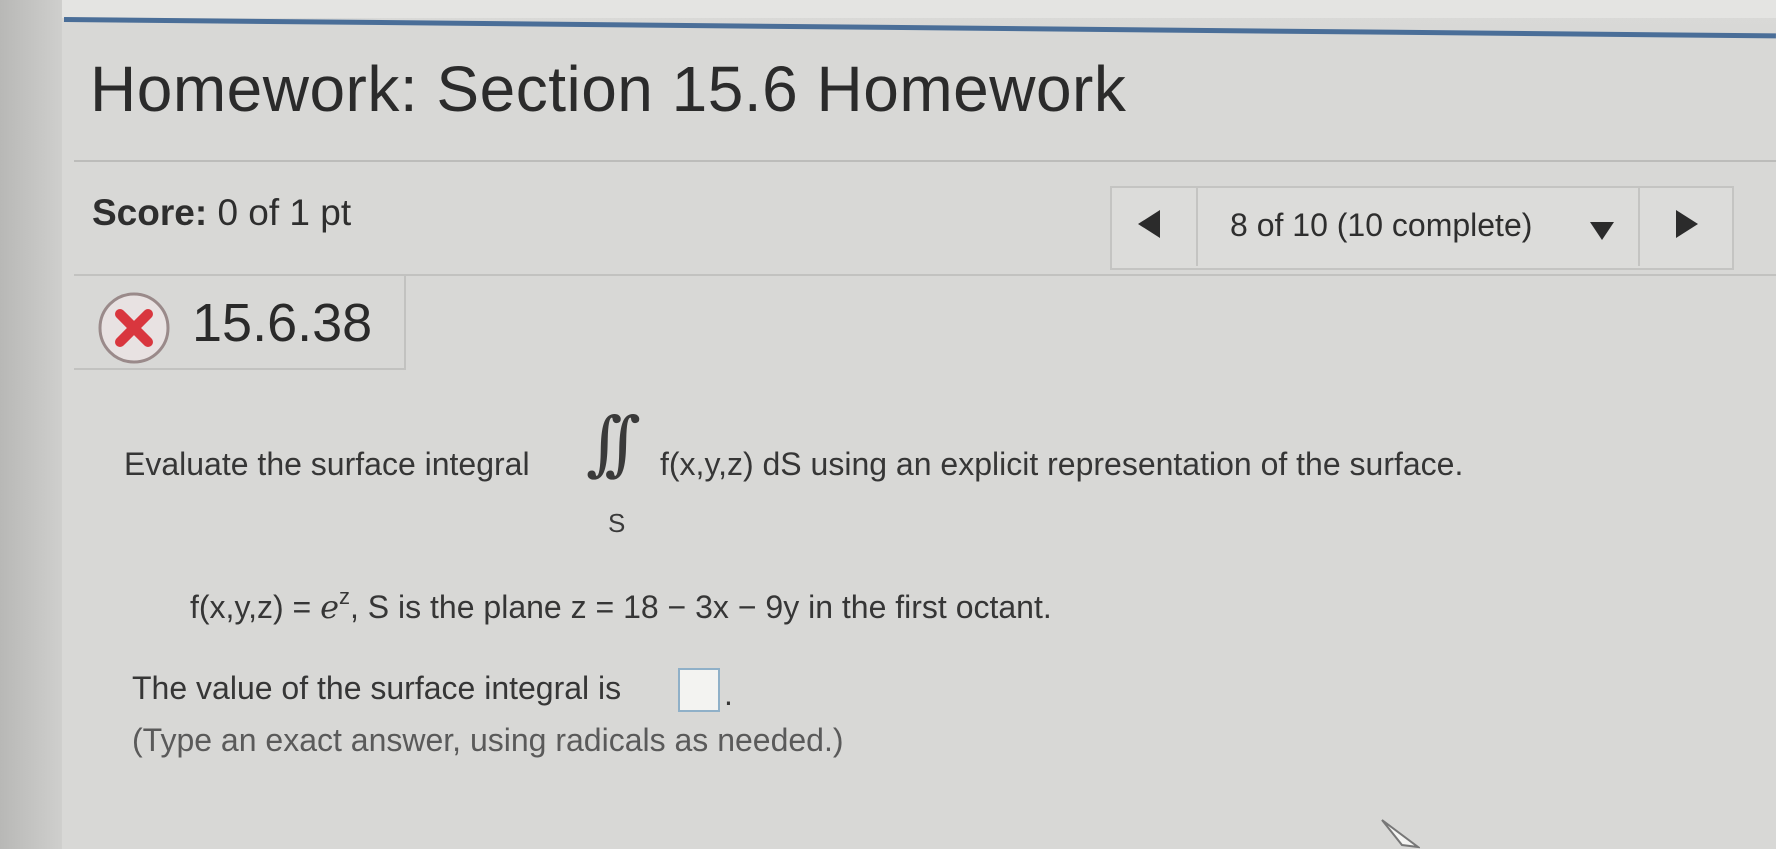  I want to click on title-divider, so click(925, 161).